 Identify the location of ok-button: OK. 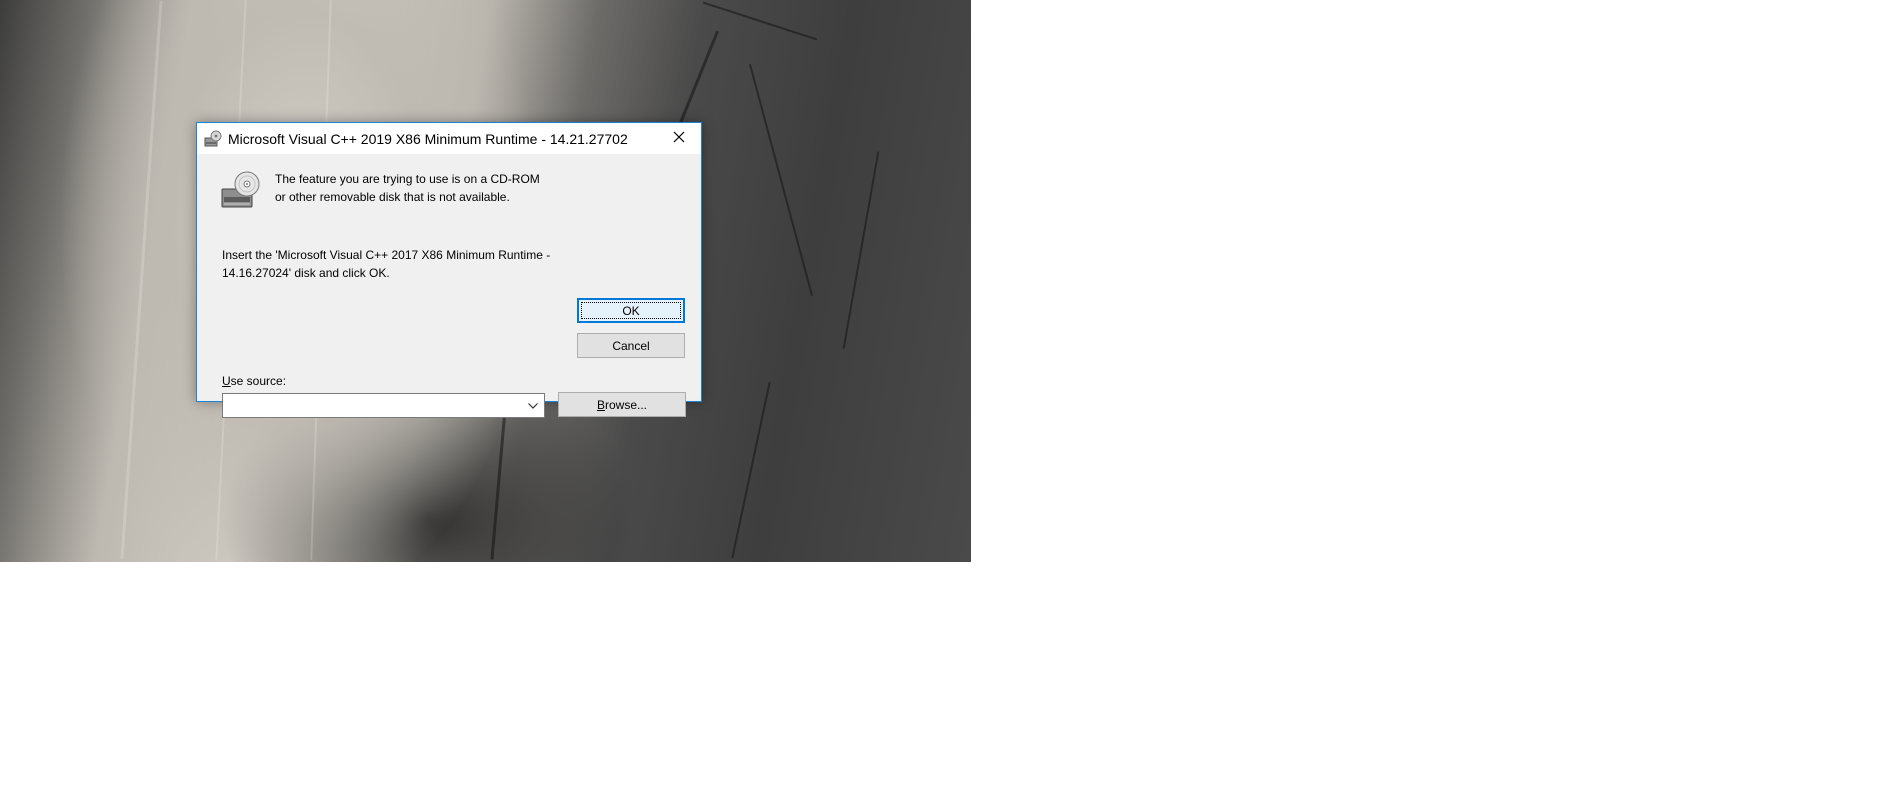
(631, 310).